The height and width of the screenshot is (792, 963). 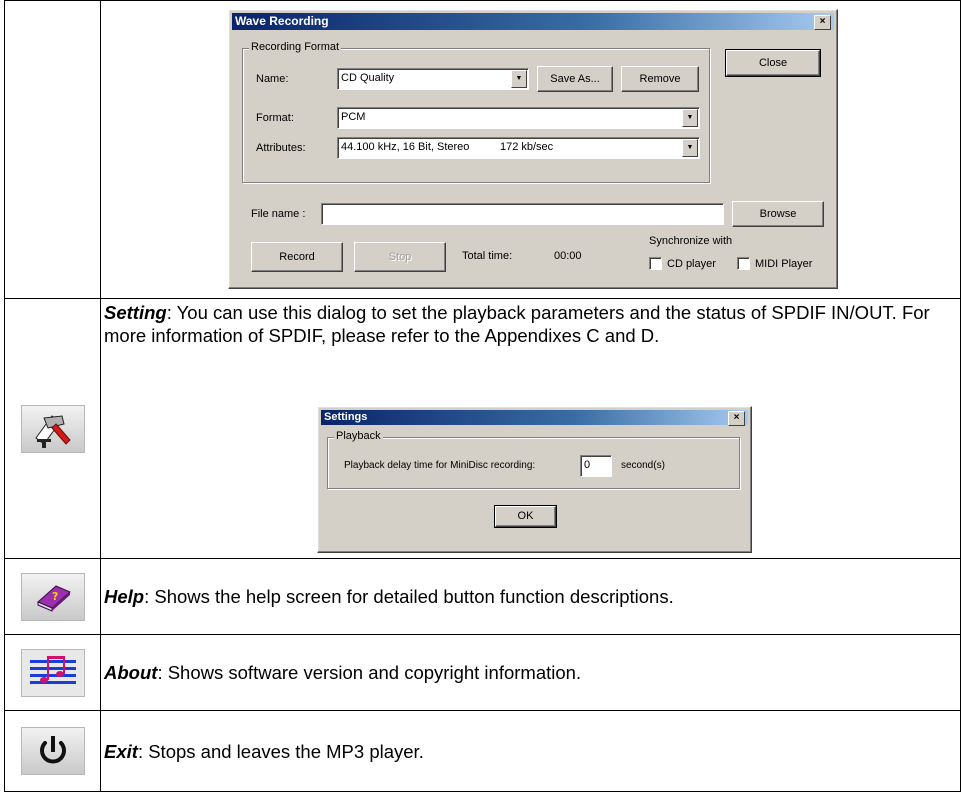 What do you see at coordinates (518, 118) in the screenshot?
I see `format-dropdown: PCM ▼` at bounding box center [518, 118].